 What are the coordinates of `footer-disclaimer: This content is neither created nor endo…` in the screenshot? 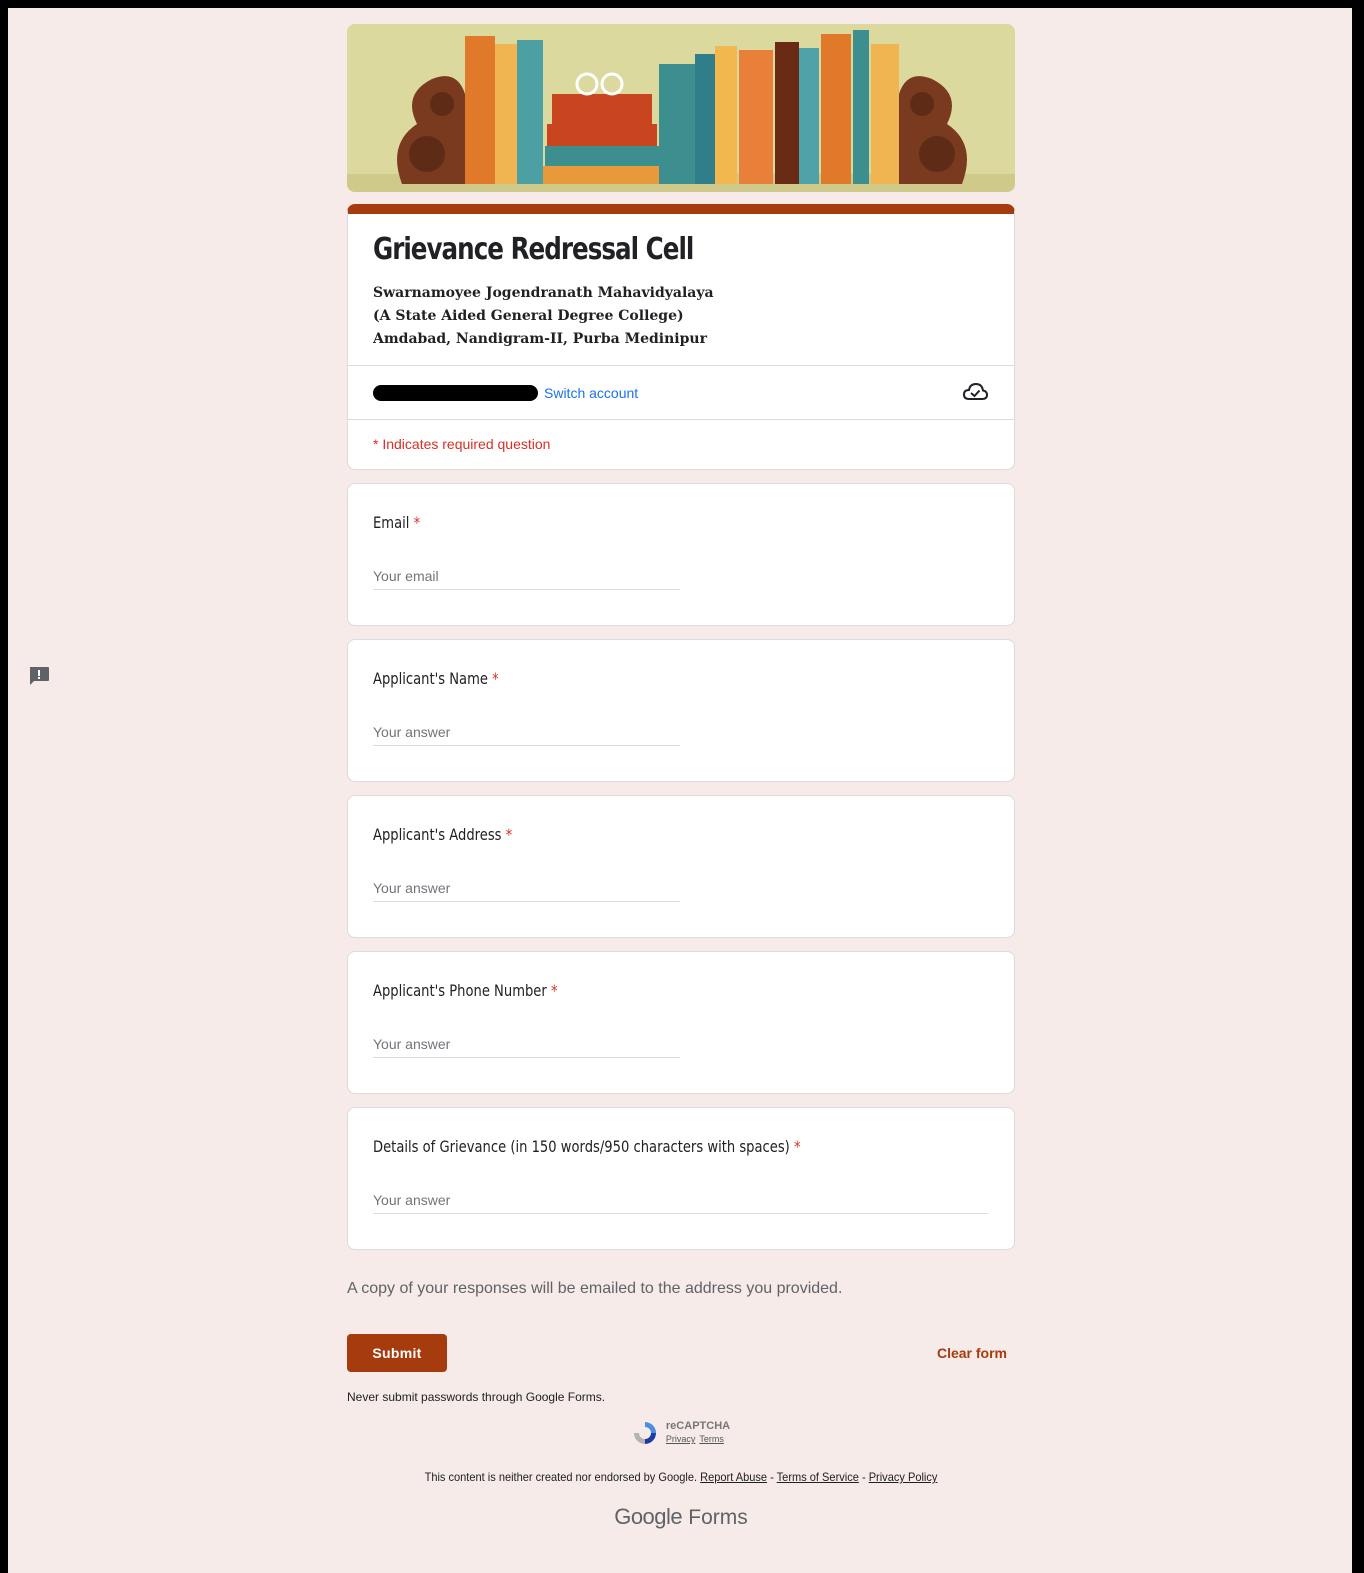 It's located at (681, 1477).